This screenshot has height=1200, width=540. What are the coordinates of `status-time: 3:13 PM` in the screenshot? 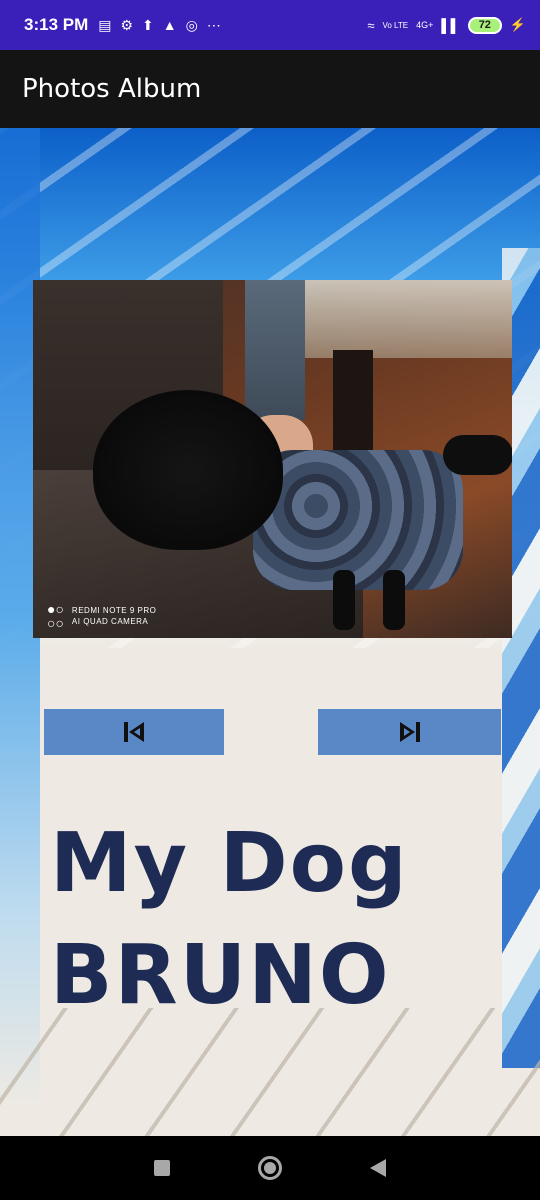 It's located at (56, 24).